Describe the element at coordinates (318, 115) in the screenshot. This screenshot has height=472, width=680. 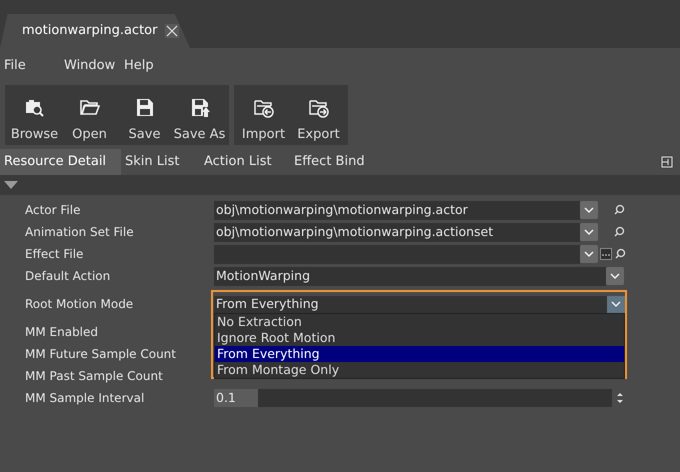
I see `export-button: Export` at that location.